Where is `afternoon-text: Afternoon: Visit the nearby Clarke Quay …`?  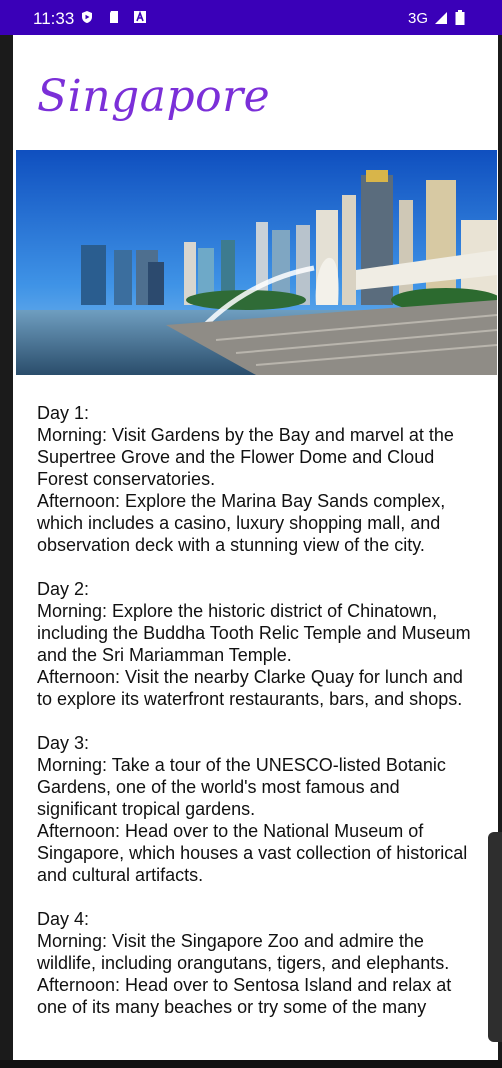
afternoon-text: Afternoon: Visit the nearby Clarke Quay … is located at coordinates (250, 688).